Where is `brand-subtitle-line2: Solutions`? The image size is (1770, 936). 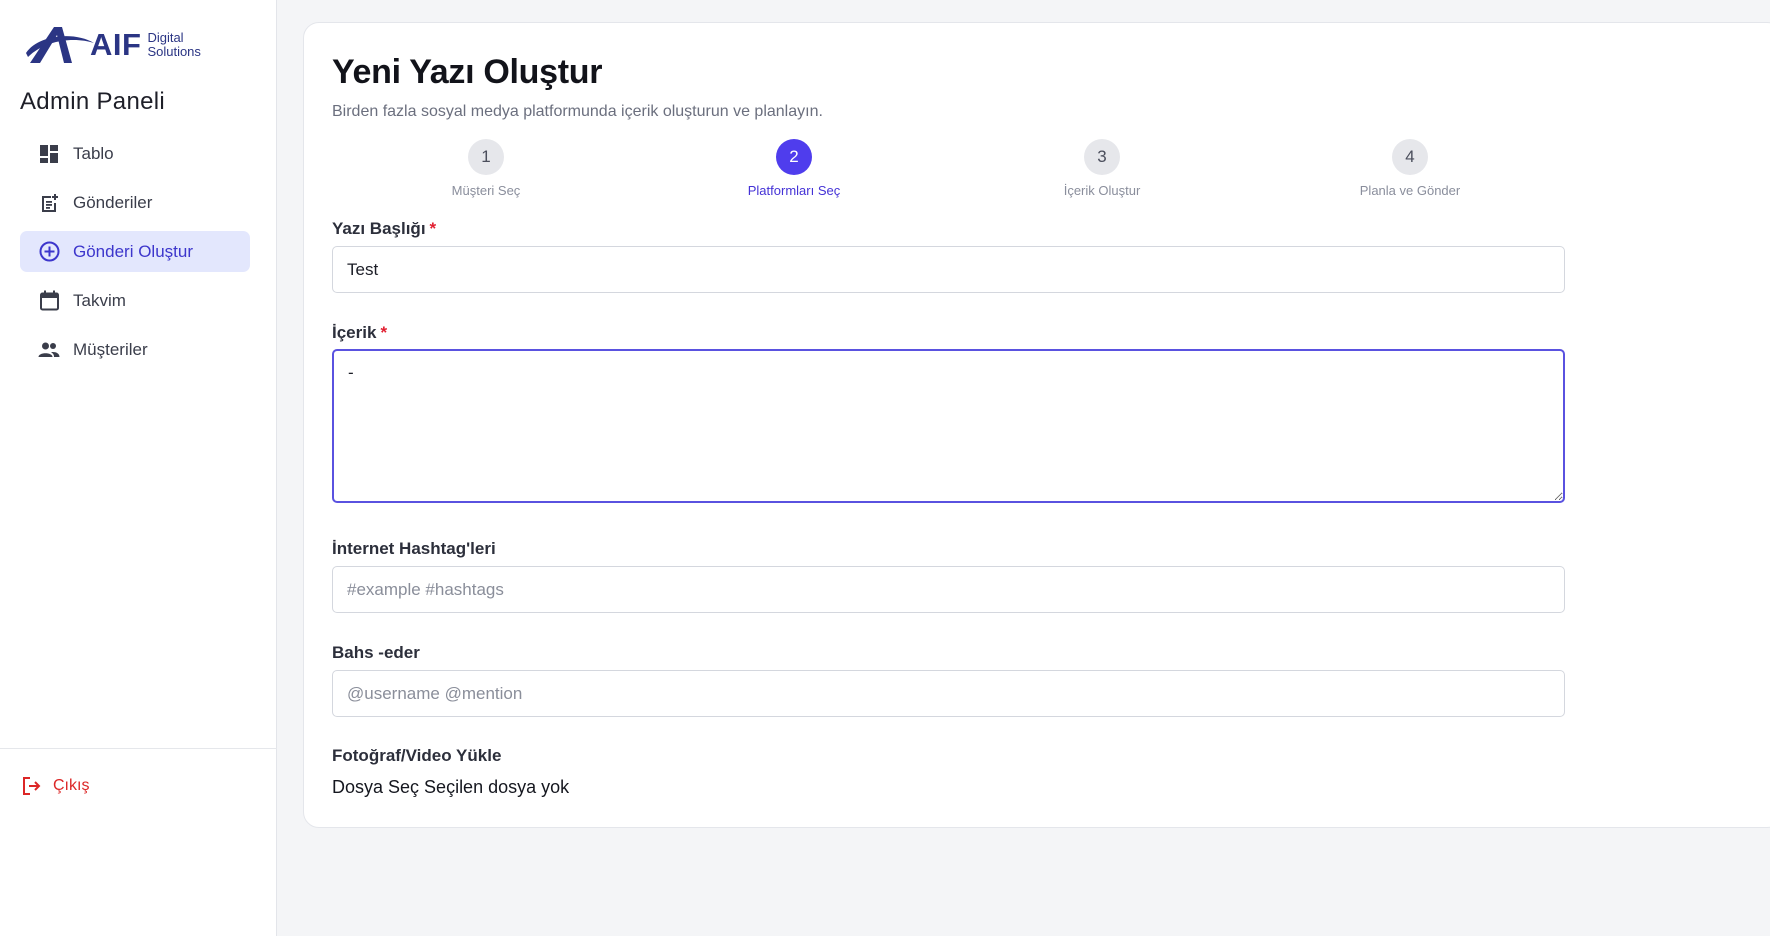 brand-subtitle-line2: Solutions is located at coordinates (174, 51).